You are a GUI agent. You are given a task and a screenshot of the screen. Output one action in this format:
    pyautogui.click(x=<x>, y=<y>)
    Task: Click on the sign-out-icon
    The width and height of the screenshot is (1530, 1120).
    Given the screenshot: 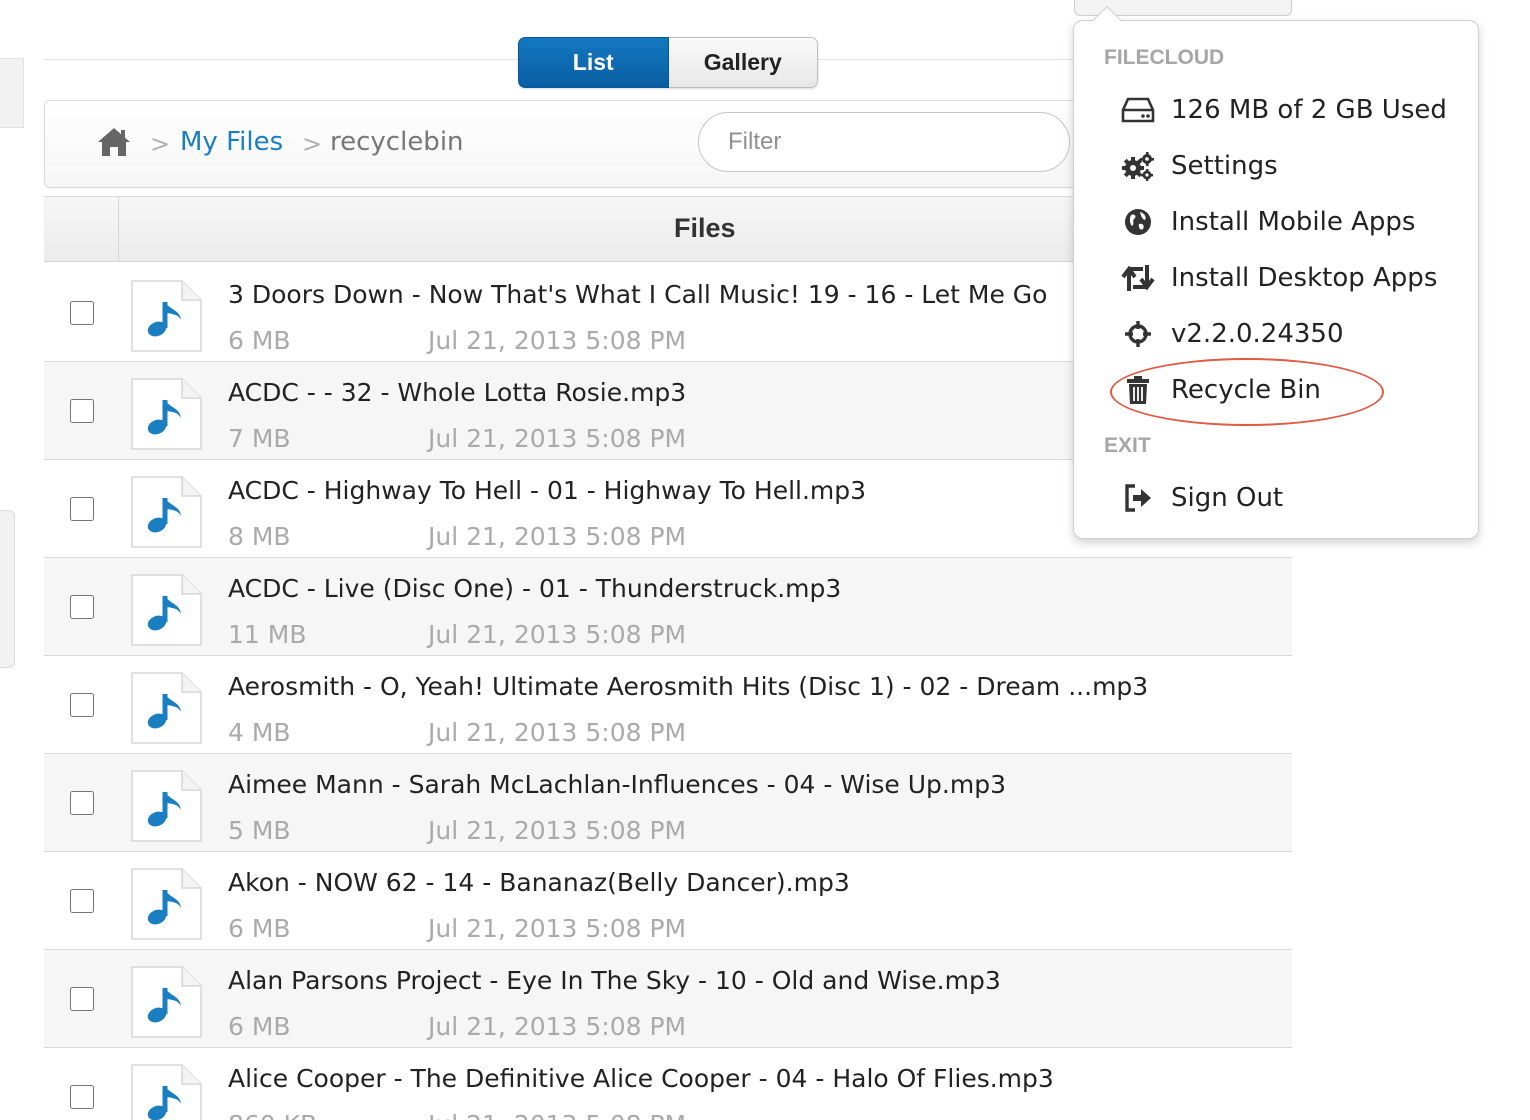 What is the action you would take?
    pyautogui.click(x=1138, y=498)
    